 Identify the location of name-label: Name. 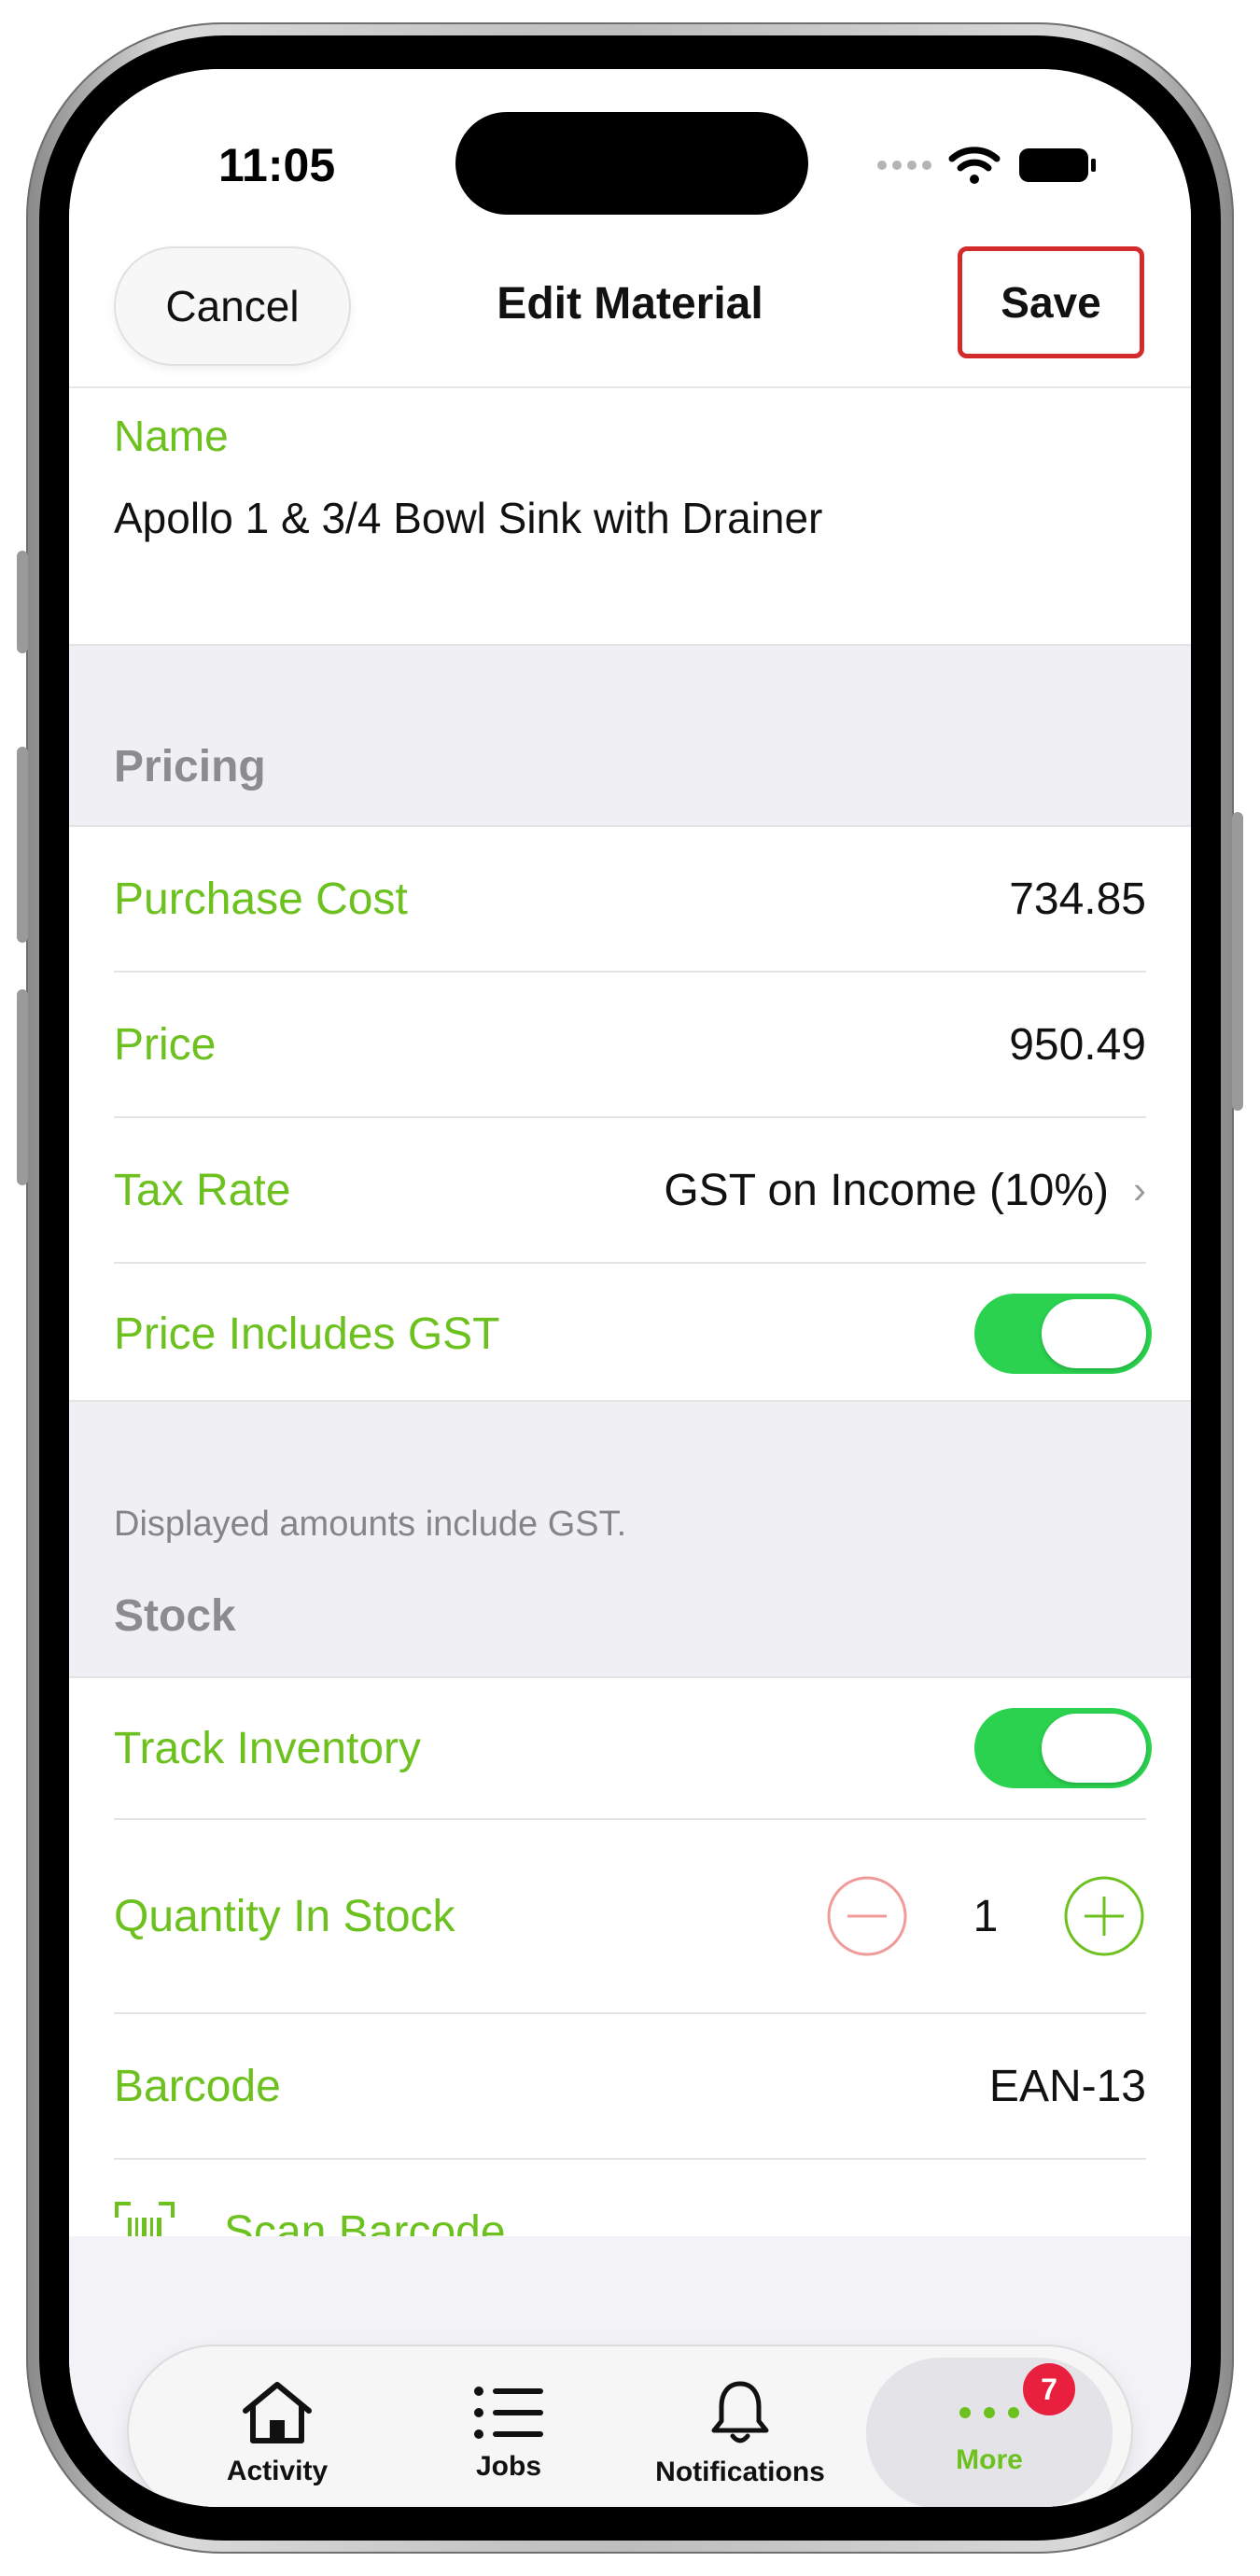
(171, 436).